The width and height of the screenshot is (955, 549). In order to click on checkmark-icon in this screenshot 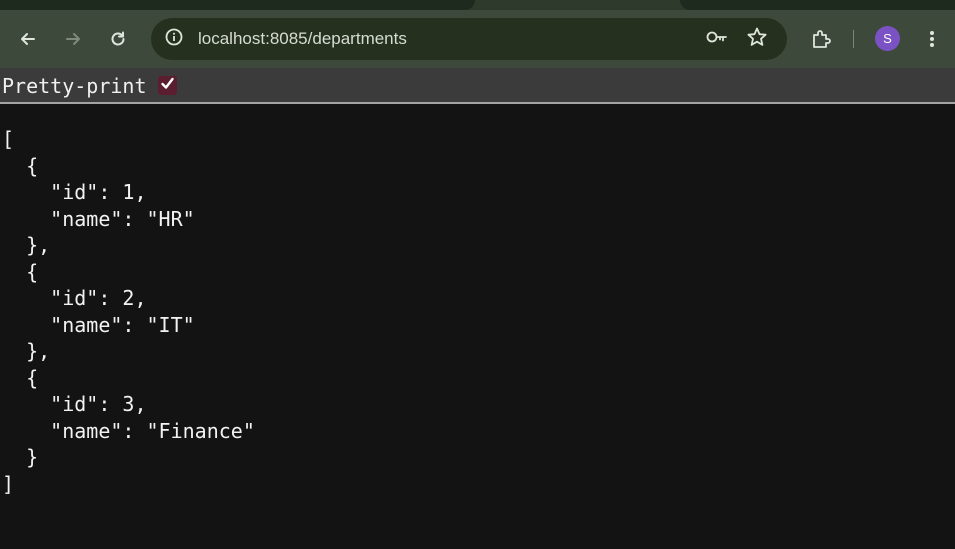, I will do `click(167, 85)`.